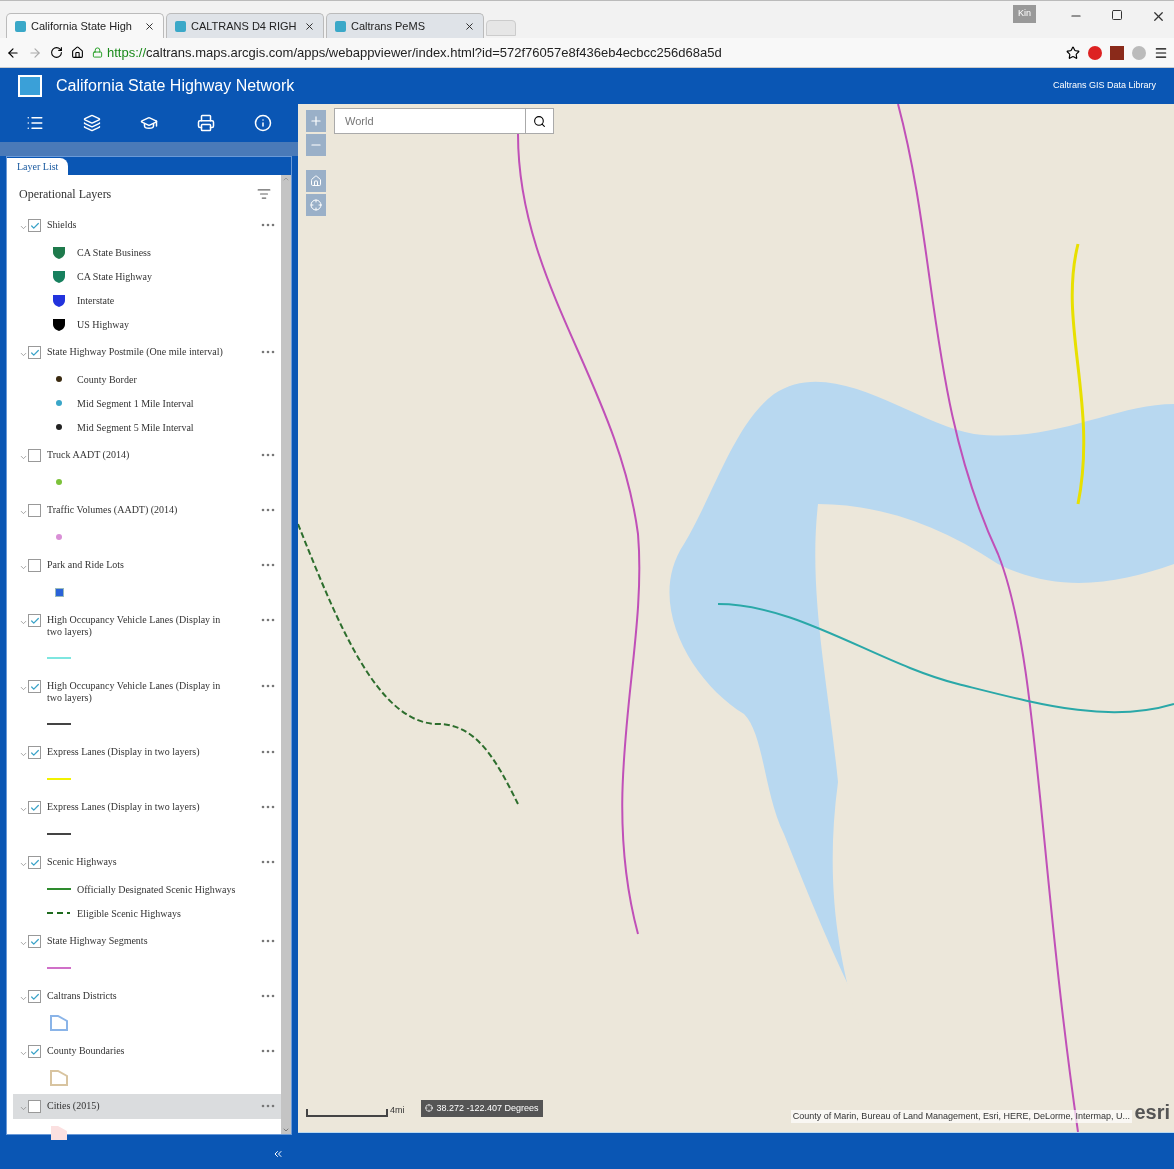 This screenshot has width=1174, height=1169. Describe the element at coordinates (147, 862) in the screenshot. I see `layer-row: Scenic Highways` at that location.